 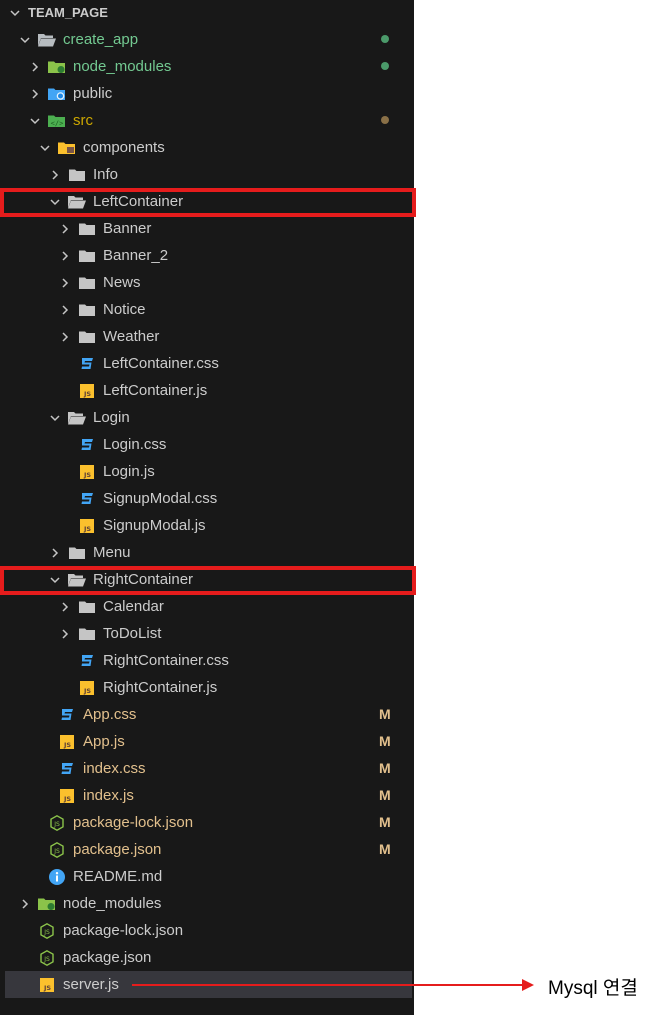 What do you see at coordinates (207, 552) in the screenshot?
I see `folder-item-menu: Menu` at bounding box center [207, 552].